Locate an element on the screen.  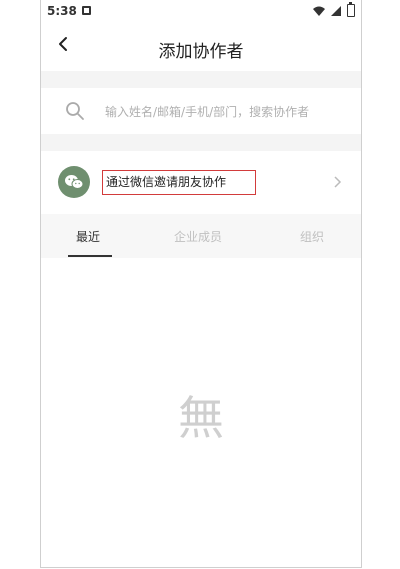
wechat-icon is located at coordinates (74, 182).